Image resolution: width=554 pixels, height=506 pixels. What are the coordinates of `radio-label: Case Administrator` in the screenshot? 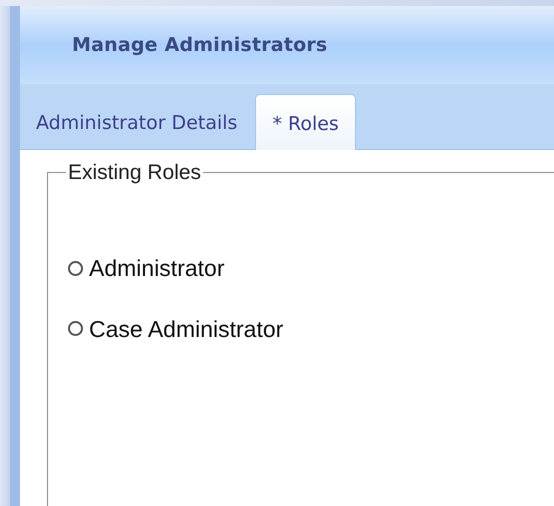 It's located at (186, 329).